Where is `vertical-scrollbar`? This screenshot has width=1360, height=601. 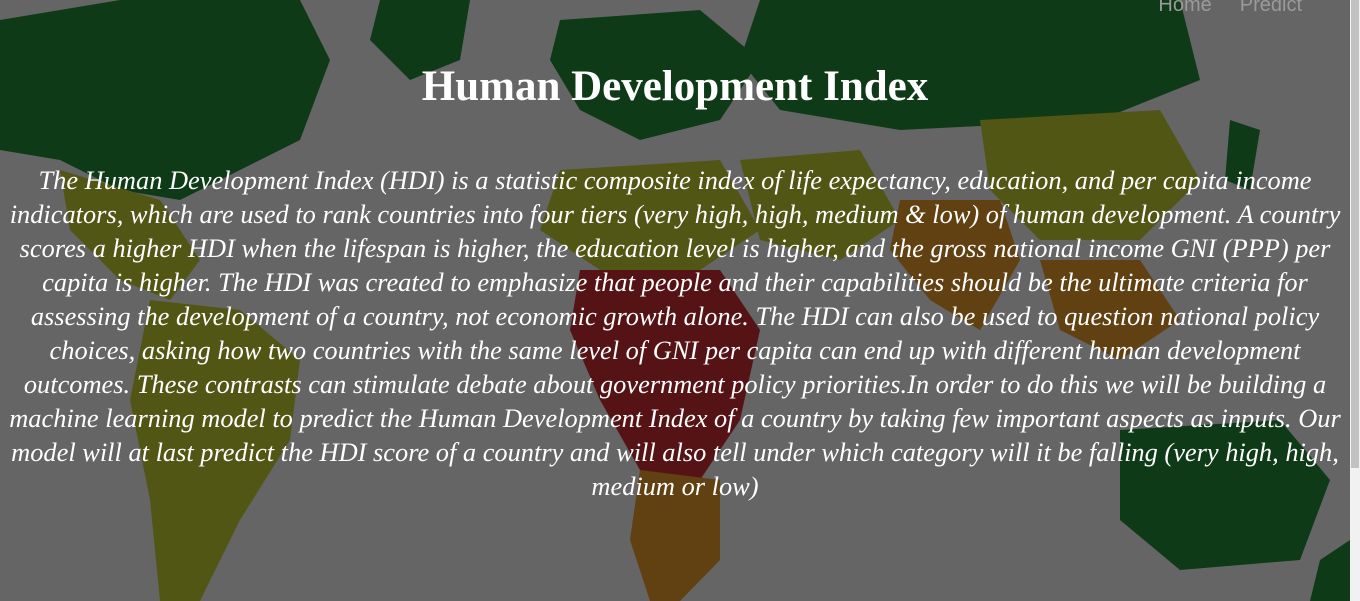
vertical-scrollbar is located at coordinates (1355, 300).